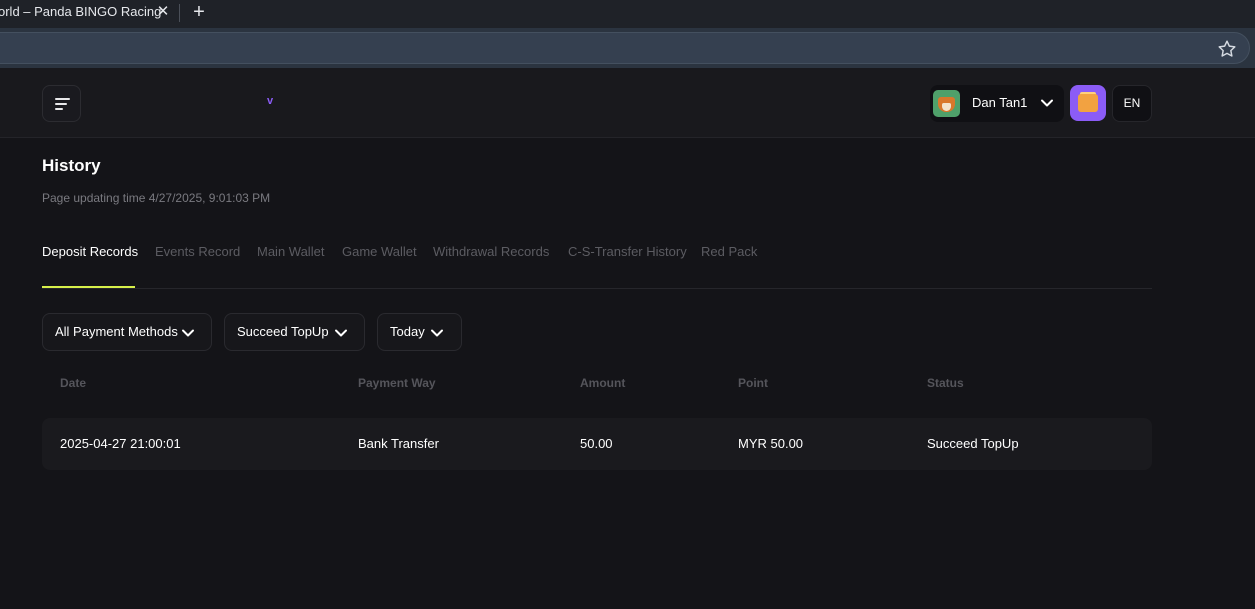 This screenshot has height=609, width=1255. I want to click on bookmark-star-icon, so click(1227, 49).